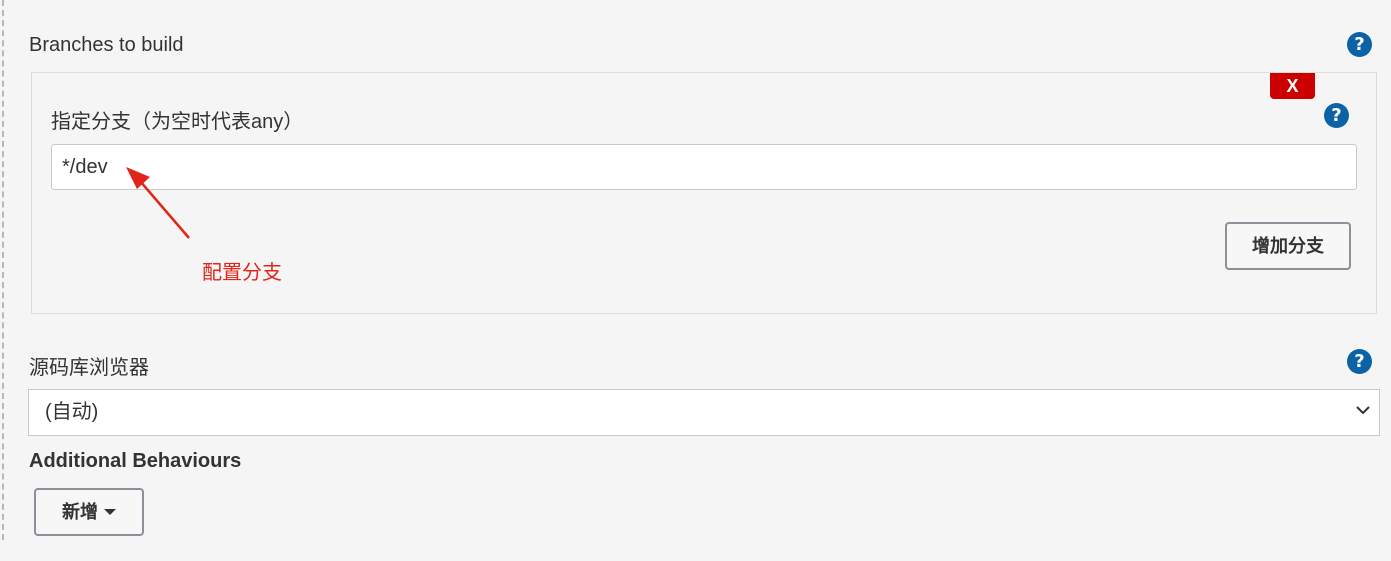 The height and width of the screenshot is (561, 1391). Describe the element at coordinates (1288, 246) in the screenshot. I see `add-branch-button: 增加分支` at that location.